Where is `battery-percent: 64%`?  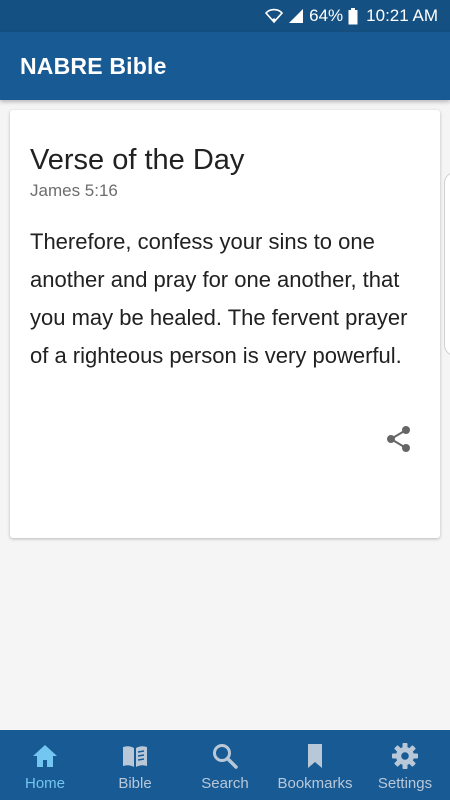 battery-percent: 64% is located at coordinates (326, 15).